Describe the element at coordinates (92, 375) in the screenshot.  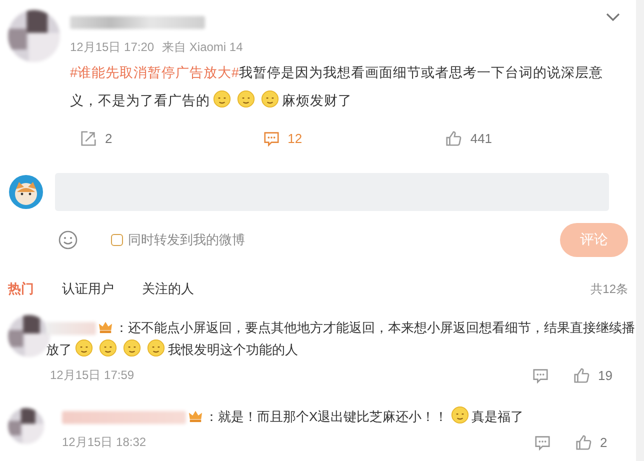
I see `comment-time: 12月15日 17:59` at that location.